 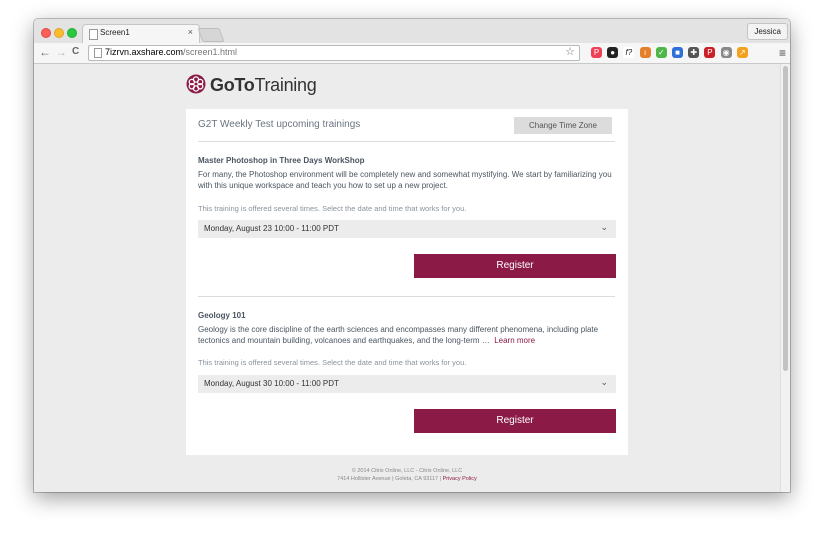 I want to click on training-title: Master Photoshop in Three Days WorkShop, so click(x=281, y=160).